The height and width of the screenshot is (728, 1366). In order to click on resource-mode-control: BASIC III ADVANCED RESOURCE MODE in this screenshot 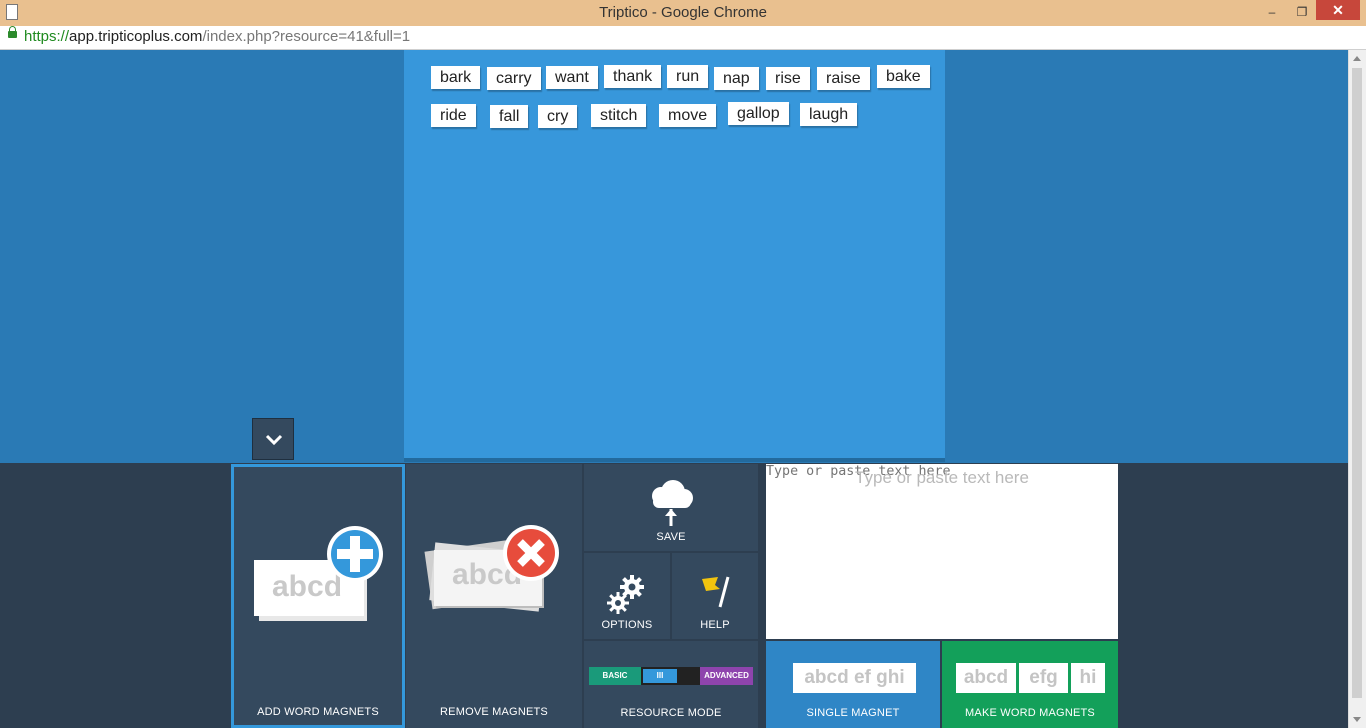, I will do `click(671, 684)`.